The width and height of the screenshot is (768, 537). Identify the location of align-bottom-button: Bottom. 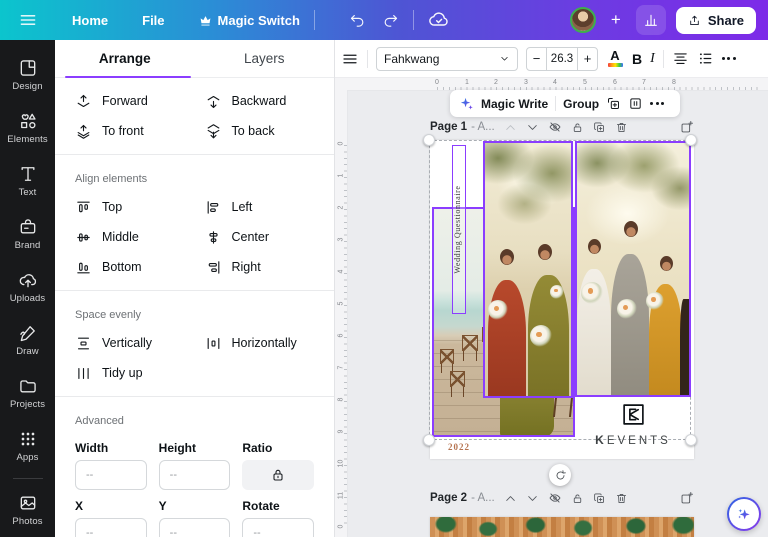
(140, 267).